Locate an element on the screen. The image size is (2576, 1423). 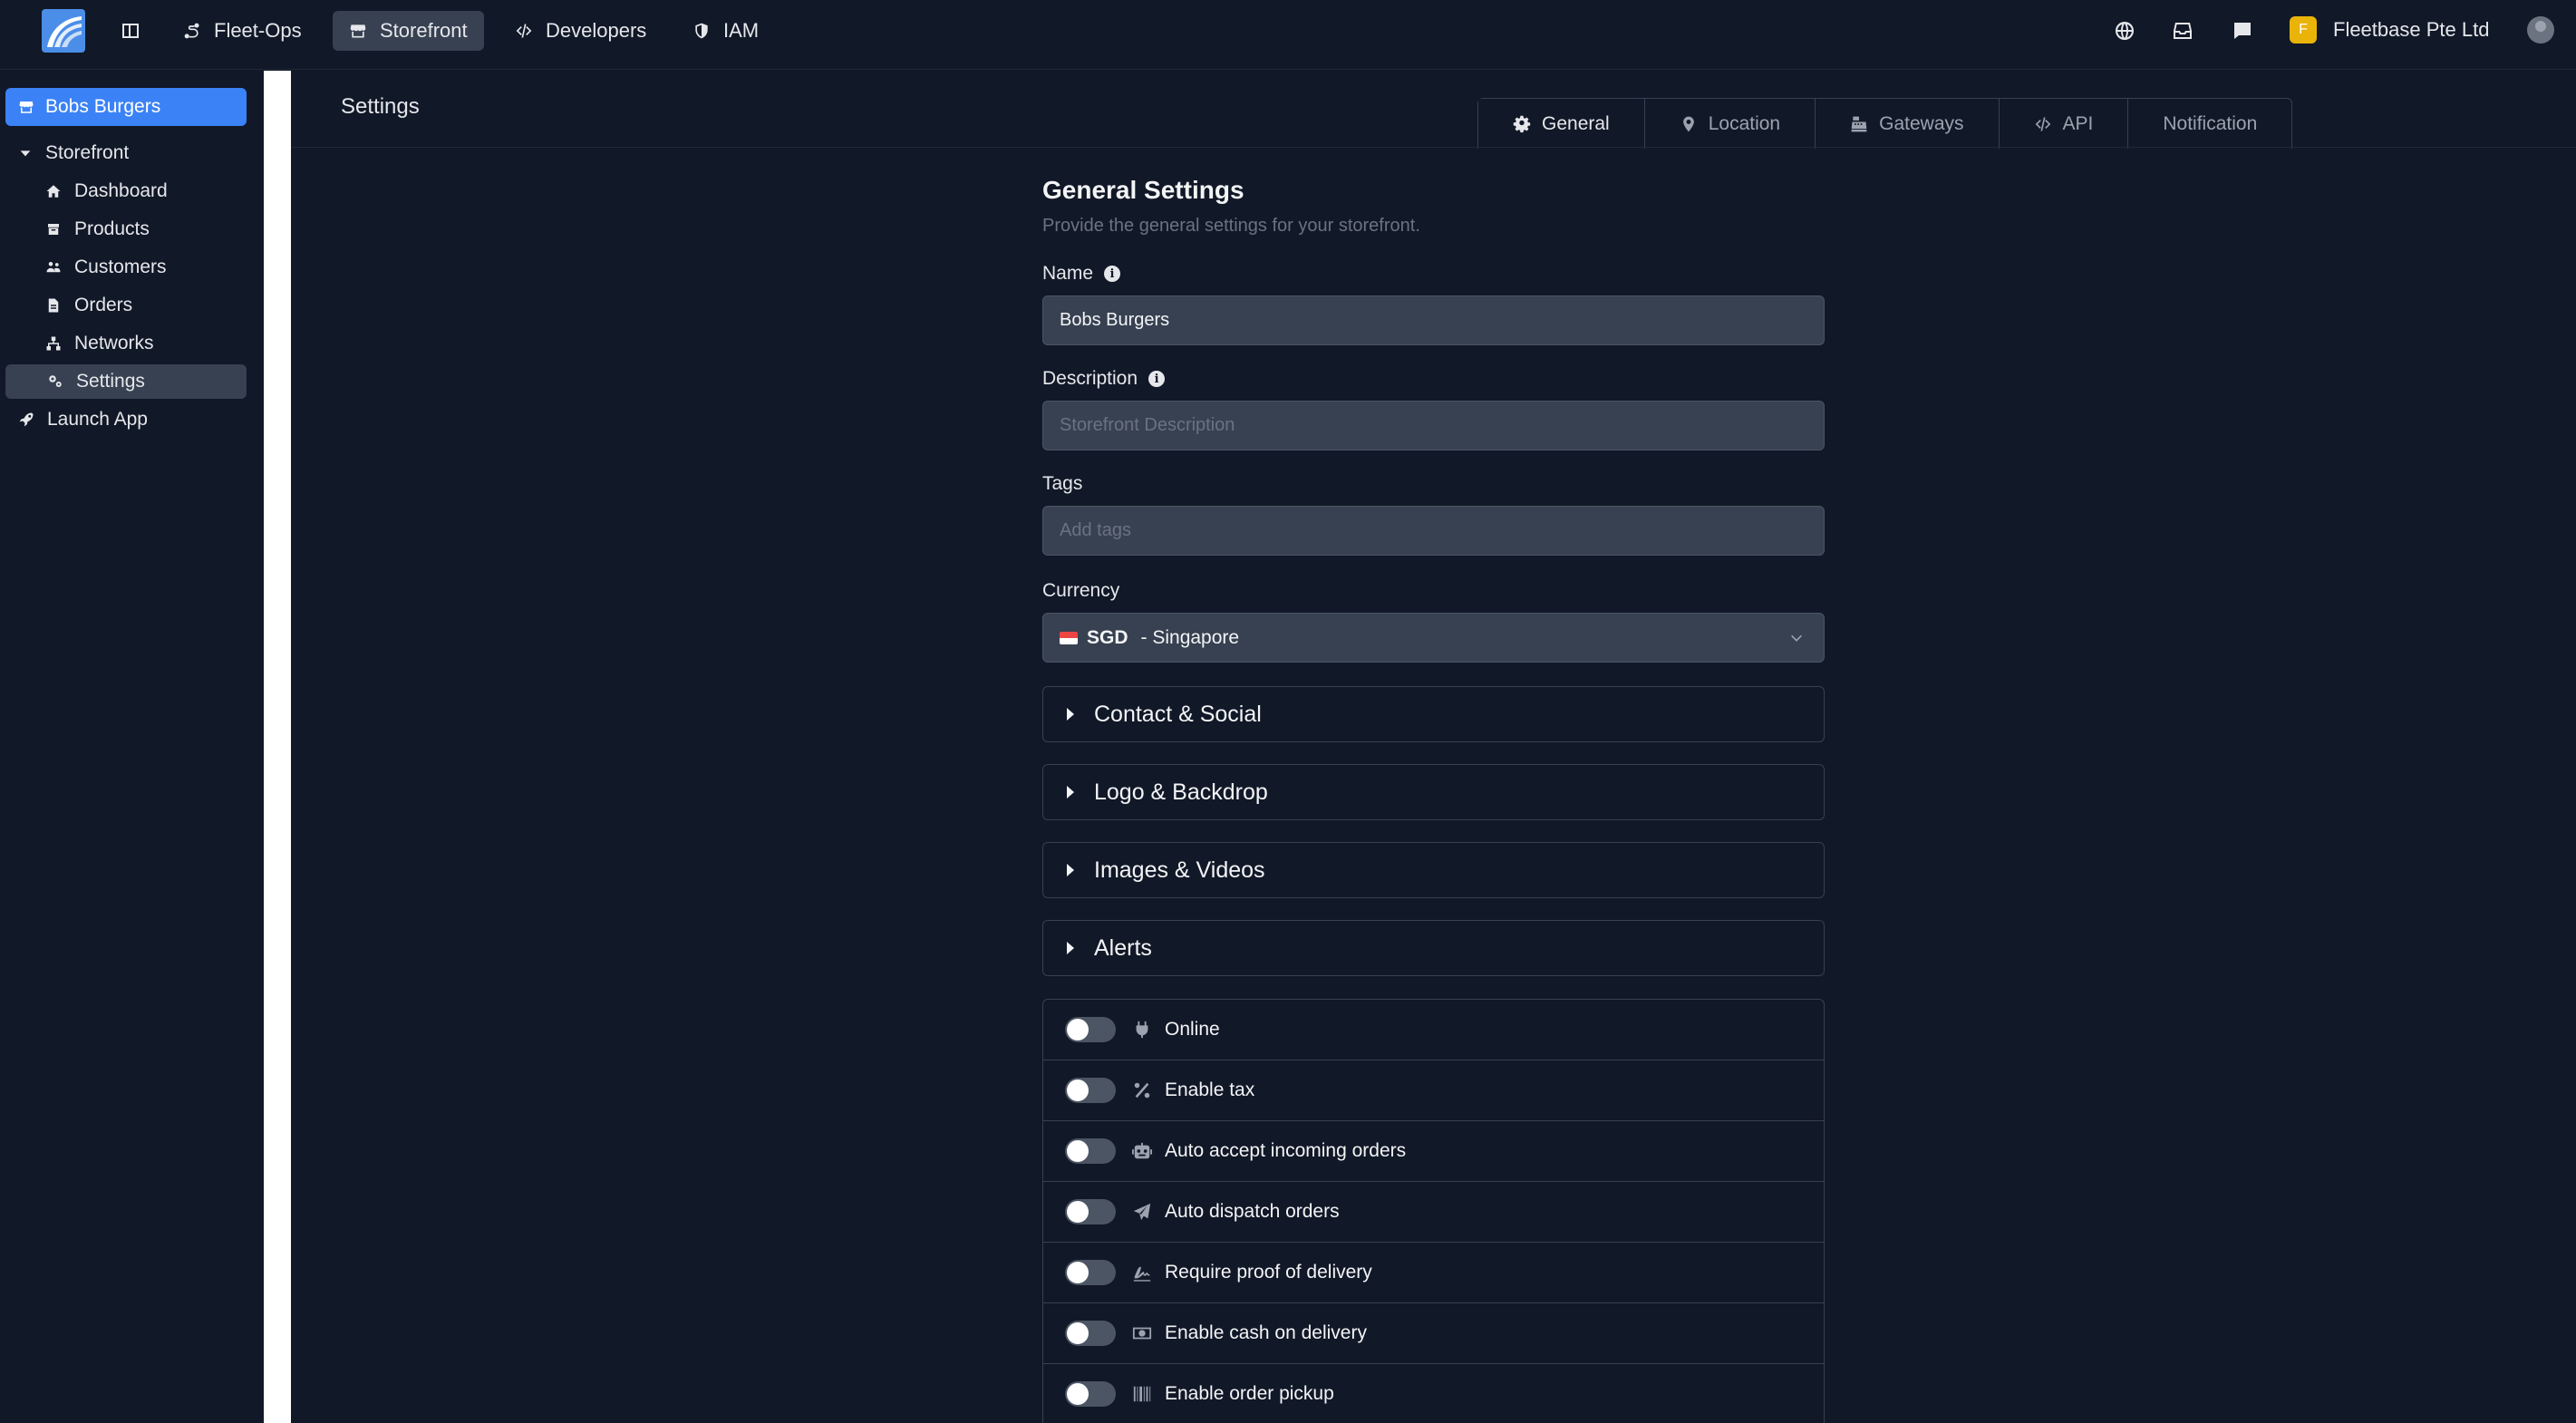
tab-api: API is located at coordinates (2064, 124).